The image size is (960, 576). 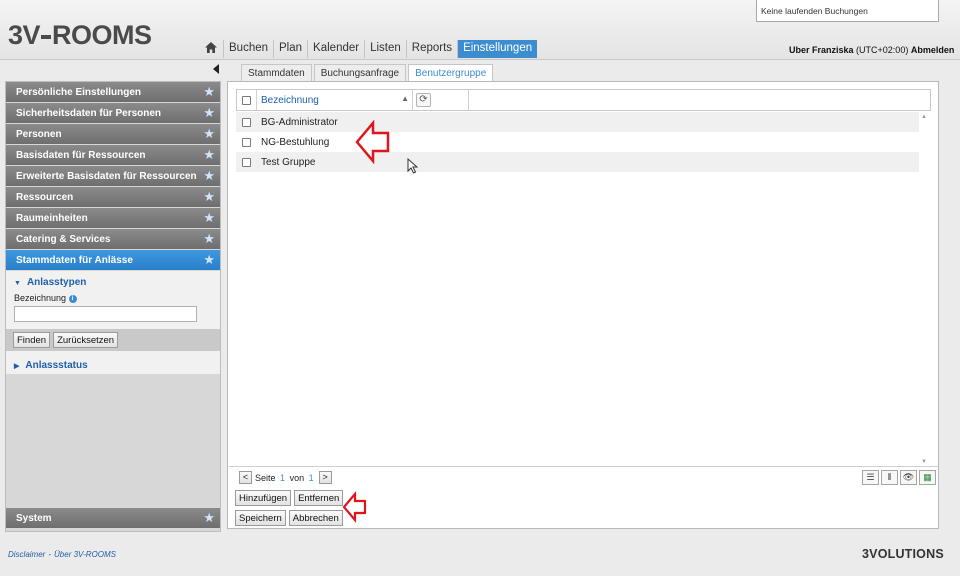 I want to click on cancel-button: Abbrechen, so click(x=315, y=518).